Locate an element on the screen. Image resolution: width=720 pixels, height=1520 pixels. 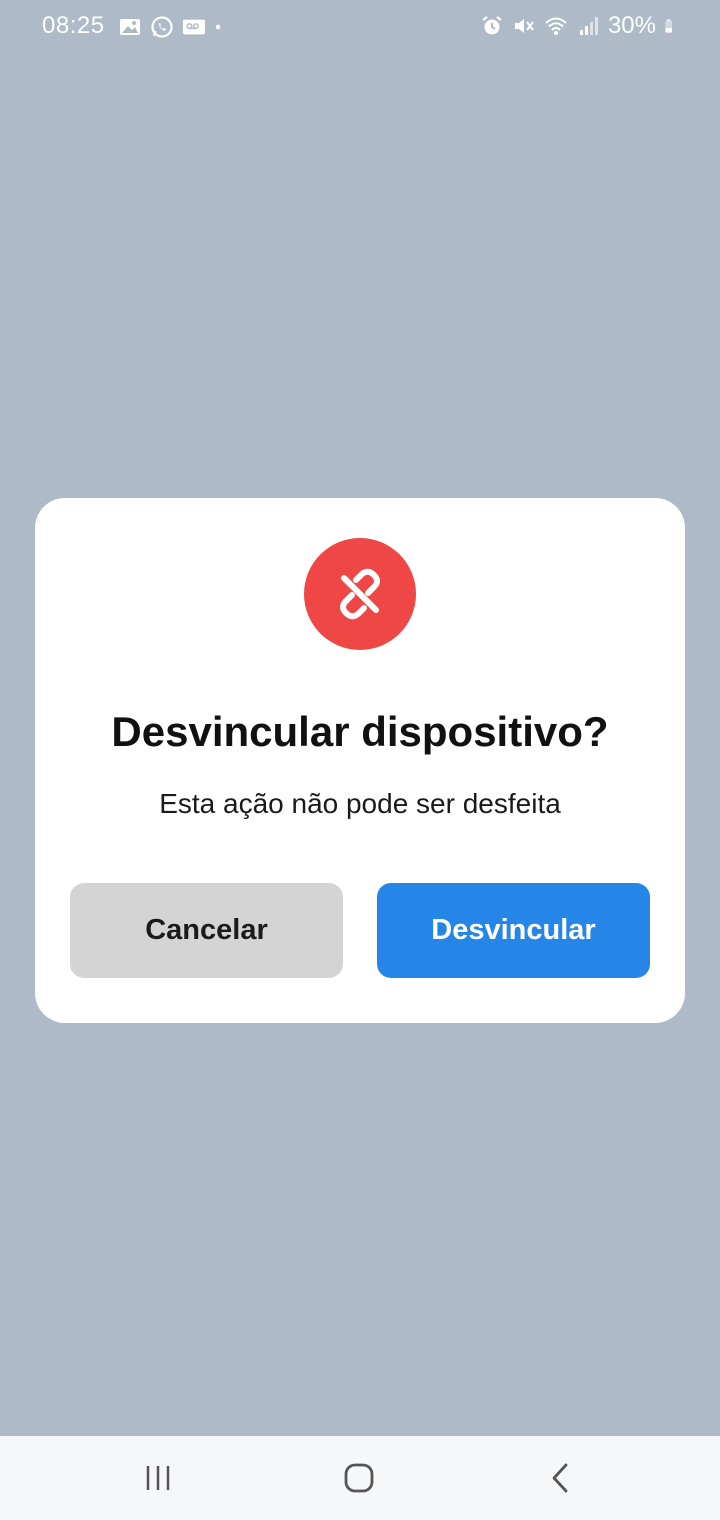
status-system-icons: 30% is located at coordinates (580, 26).